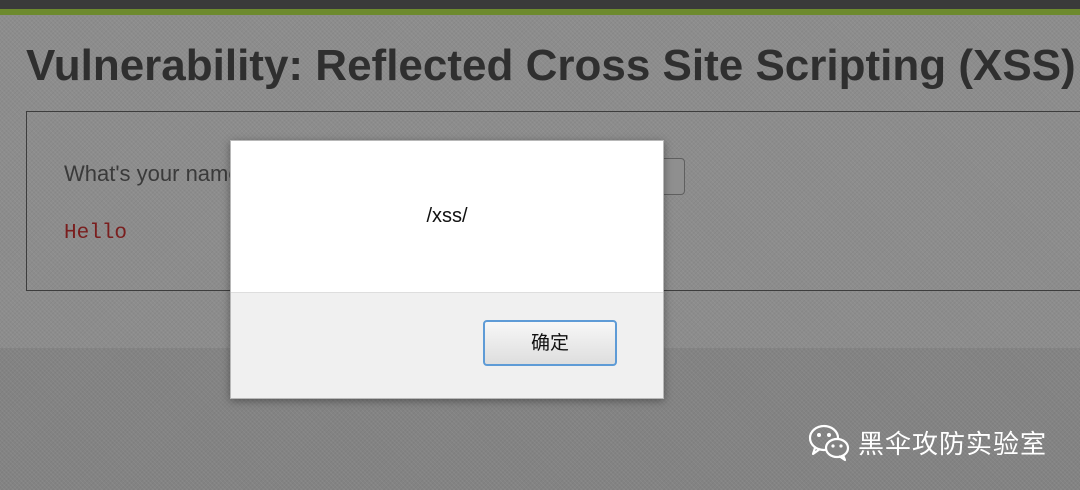 The height and width of the screenshot is (490, 1080). Describe the element at coordinates (96, 233) in the screenshot. I see `reflected-output-text: Hello` at that location.